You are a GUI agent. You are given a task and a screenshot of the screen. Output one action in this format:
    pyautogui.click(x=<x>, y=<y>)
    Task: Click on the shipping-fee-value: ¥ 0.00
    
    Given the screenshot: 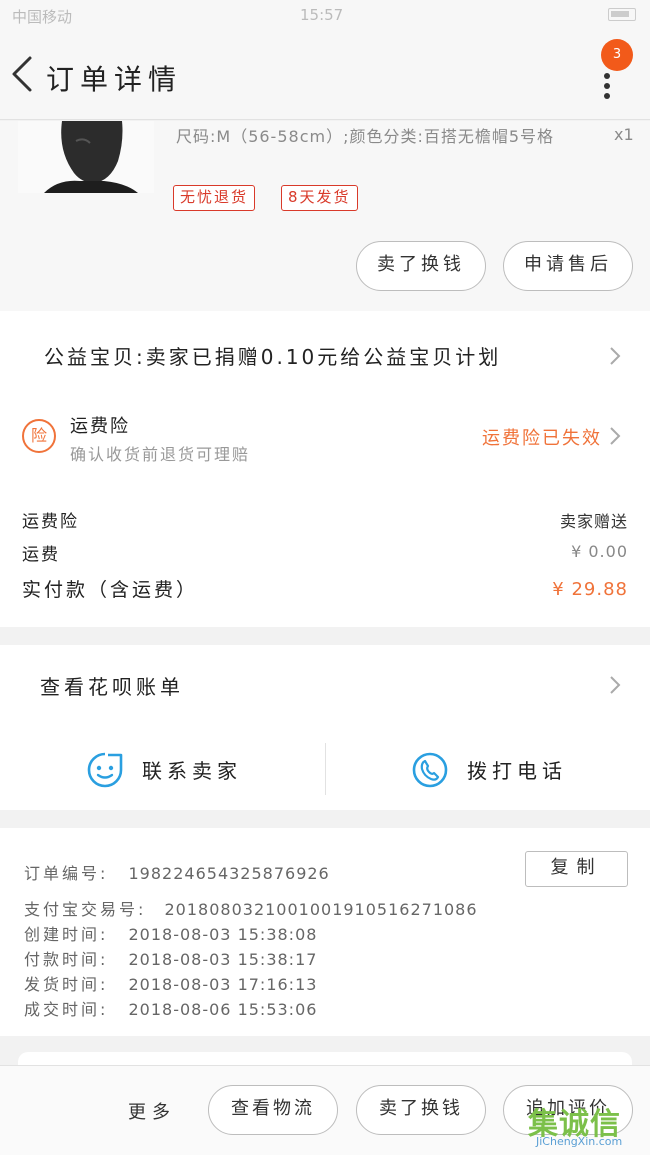 What is the action you would take?
    pyautogui.click(x=599, y=551)
    